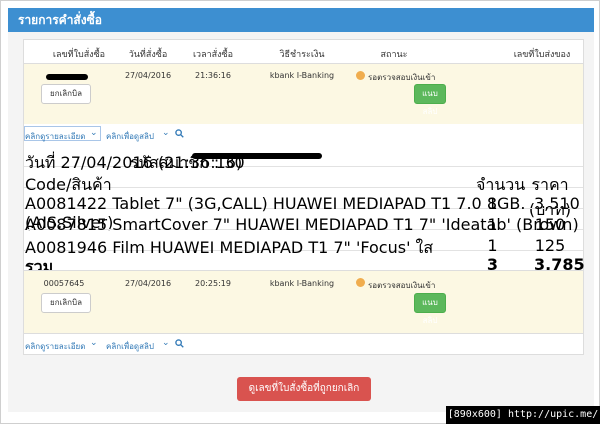  Describe the element at coordinates (148, 55) in the screenshot. I see `col-order-date: วันที่สั่งซื้อ` at that location.